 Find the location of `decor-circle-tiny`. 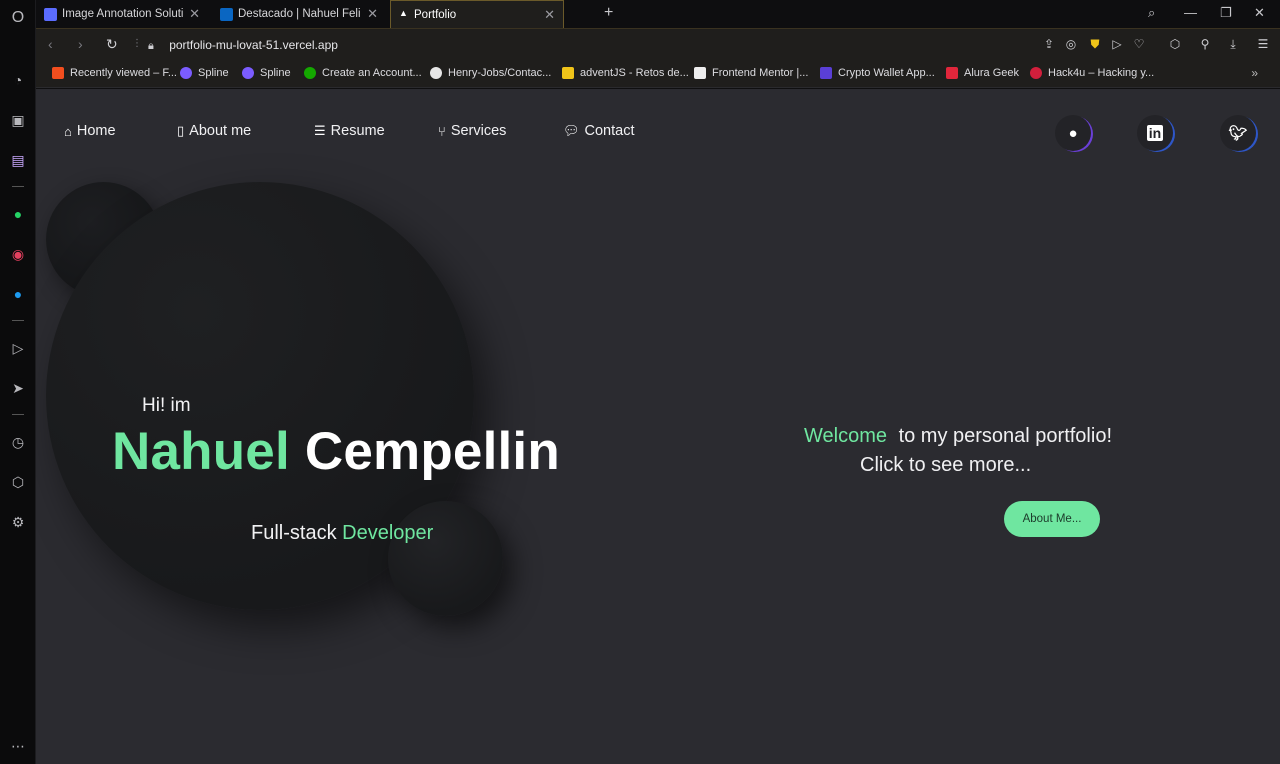

decor-circle-tiny is located at coordinates (445, 558).